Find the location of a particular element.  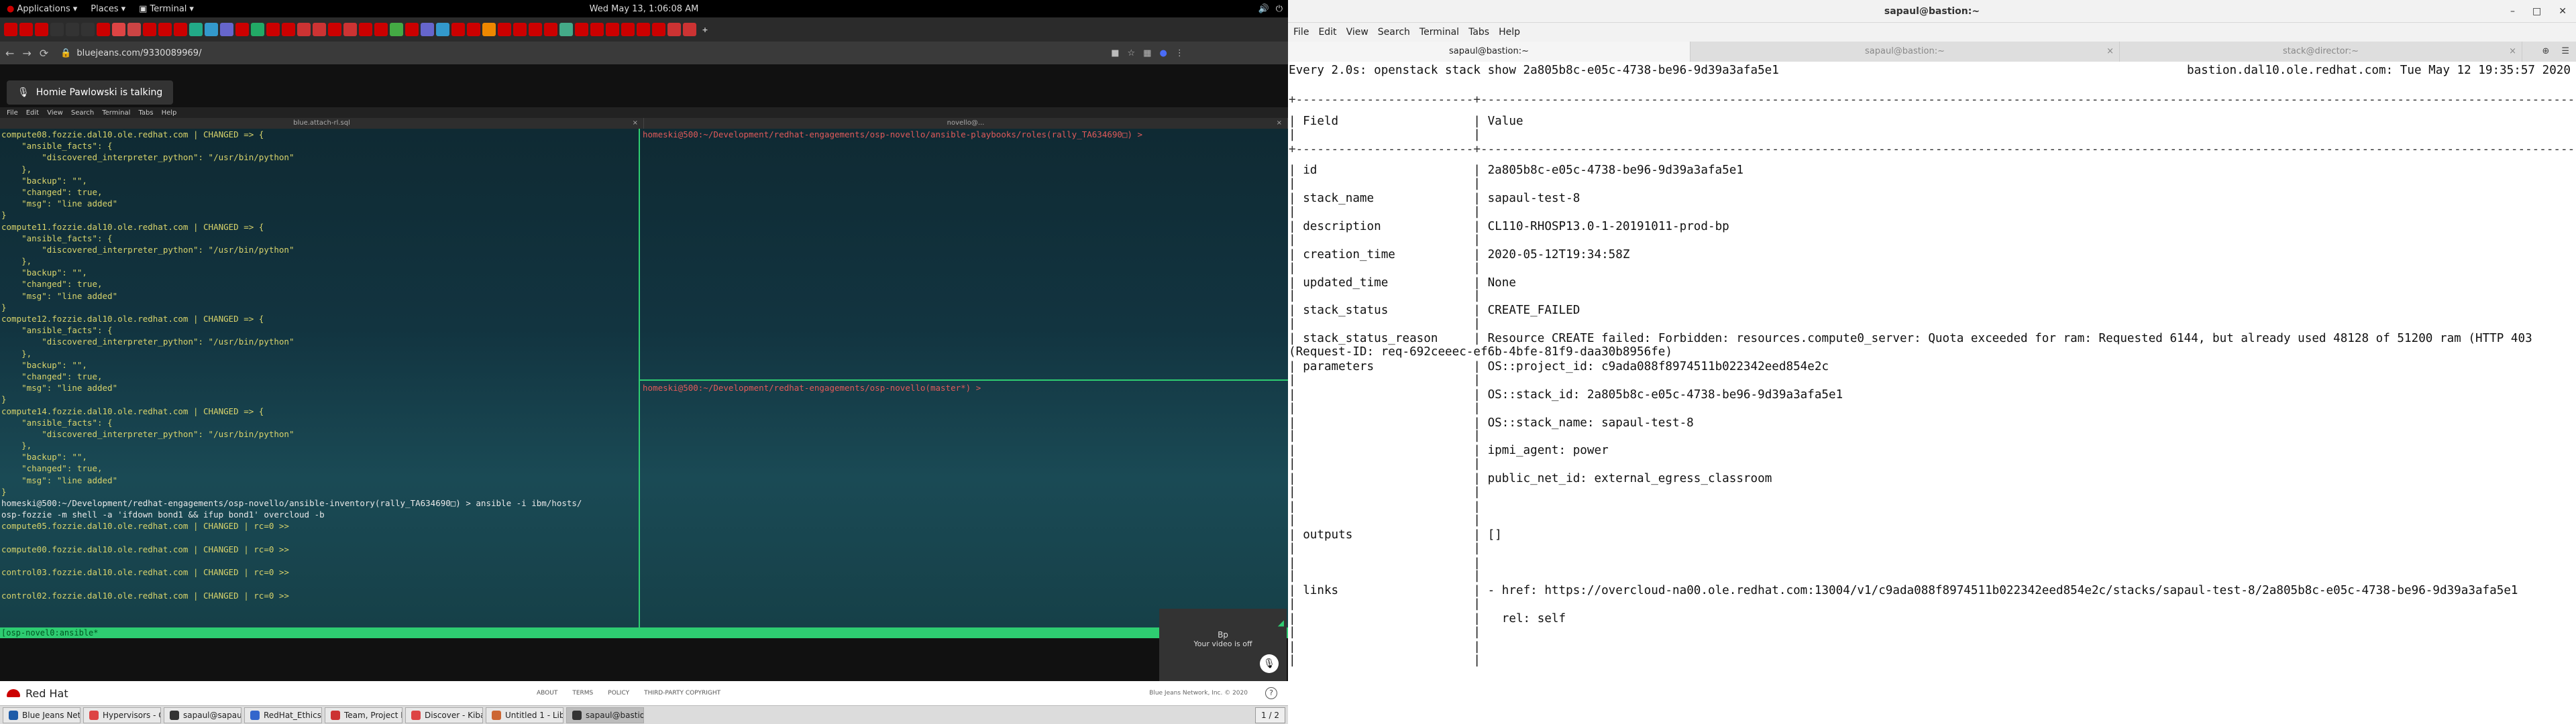

shared-terminal-menu-item: File is located at coordinates (12, 113).